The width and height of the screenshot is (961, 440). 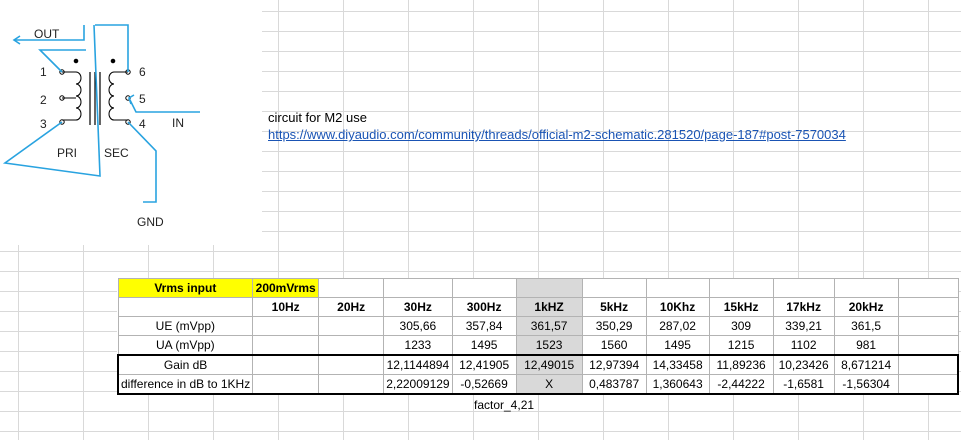 I want to click on signal-wires, so click(x=101, y=113).